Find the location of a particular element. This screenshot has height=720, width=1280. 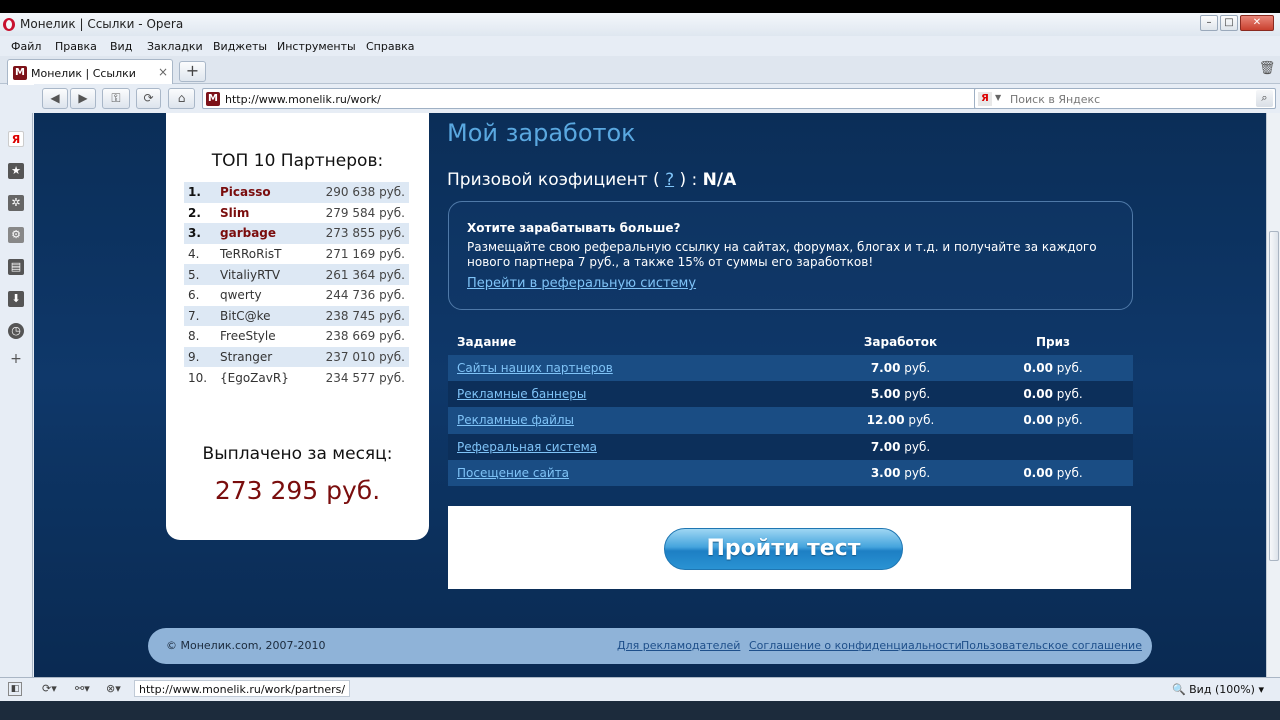

partner-name: {EgoZavR} is located at coordinates (254, 377).